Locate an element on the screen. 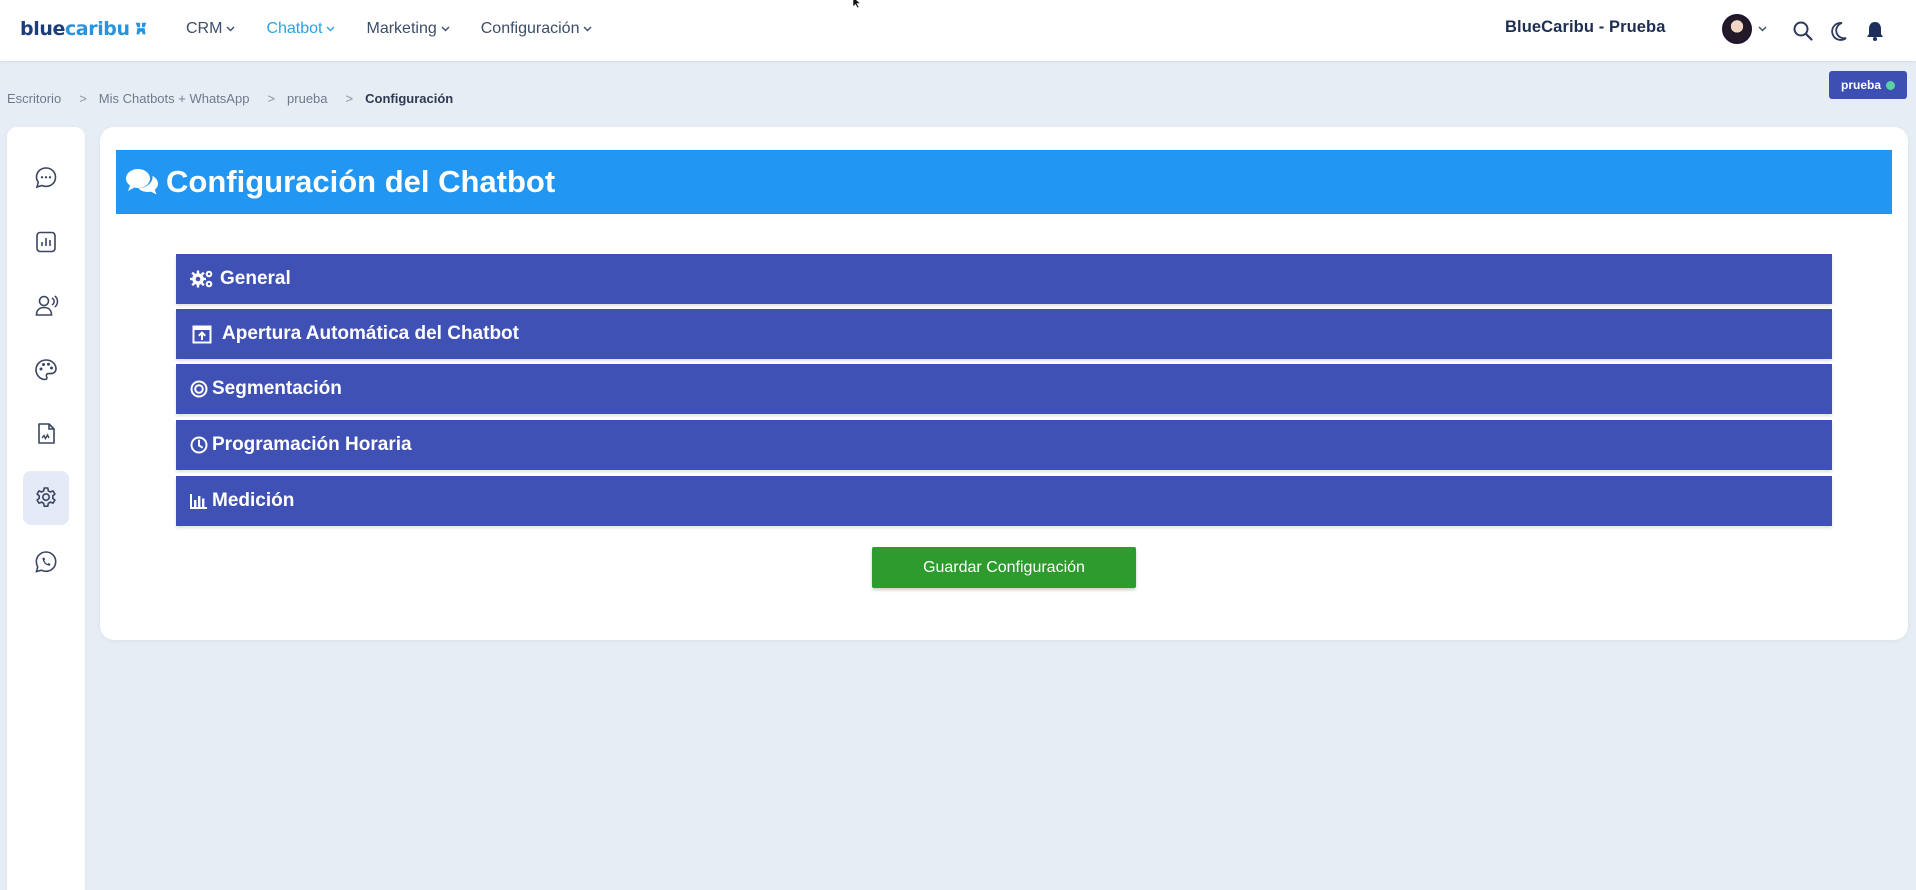  chart-icon is located at coordinates (199, 501).